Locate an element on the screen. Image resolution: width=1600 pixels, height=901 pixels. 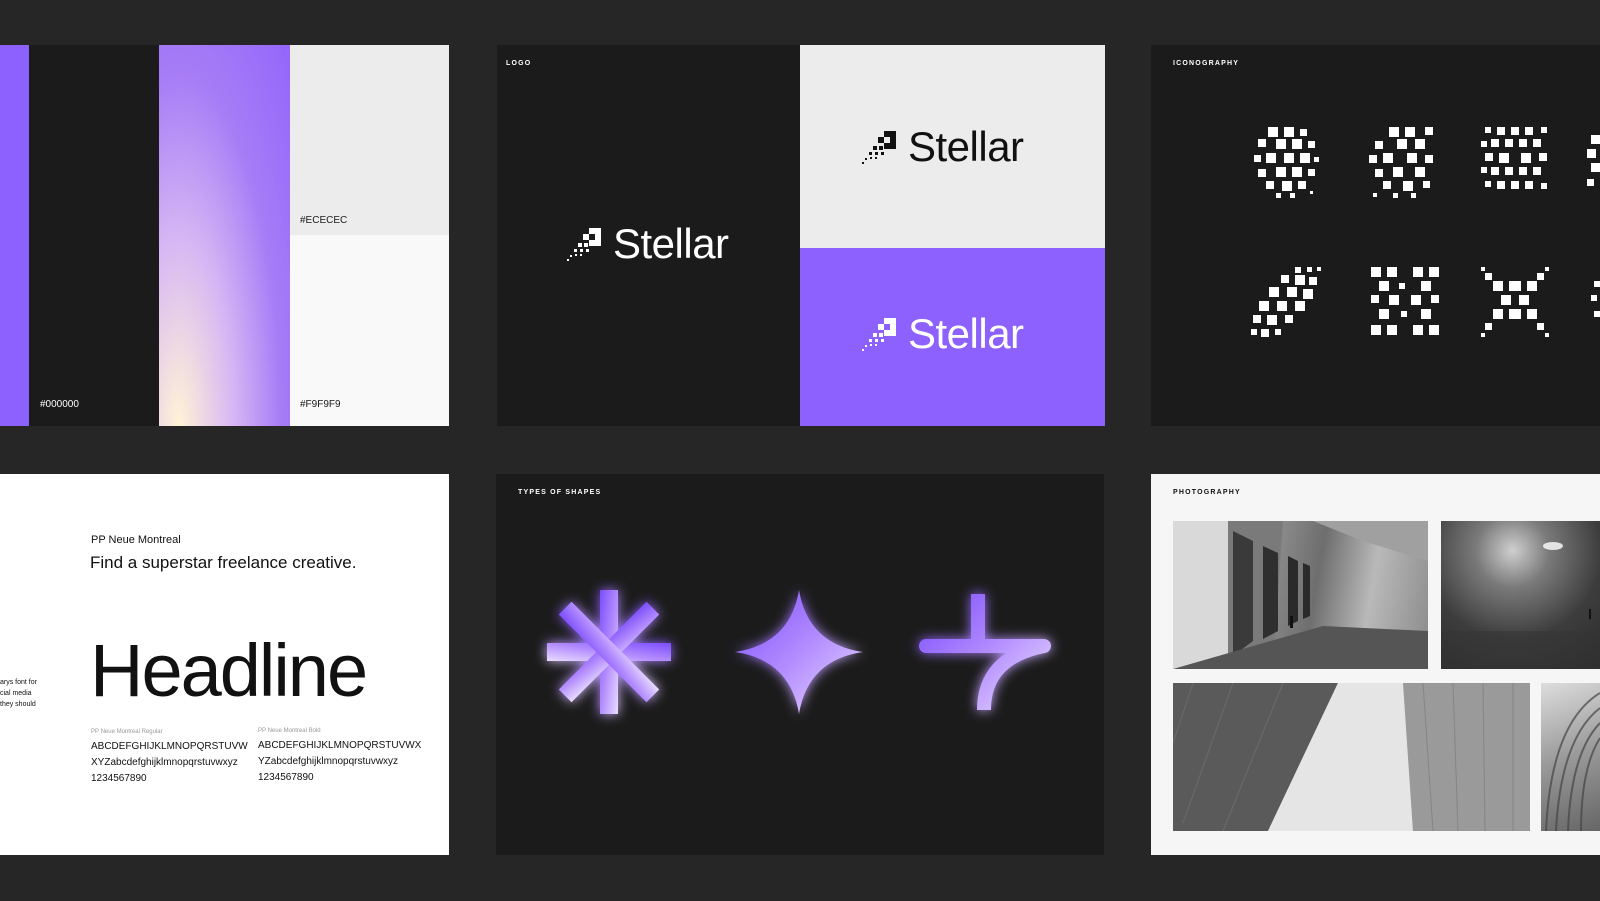
pixel-circle-icon is located at coordinates (1286, 162).